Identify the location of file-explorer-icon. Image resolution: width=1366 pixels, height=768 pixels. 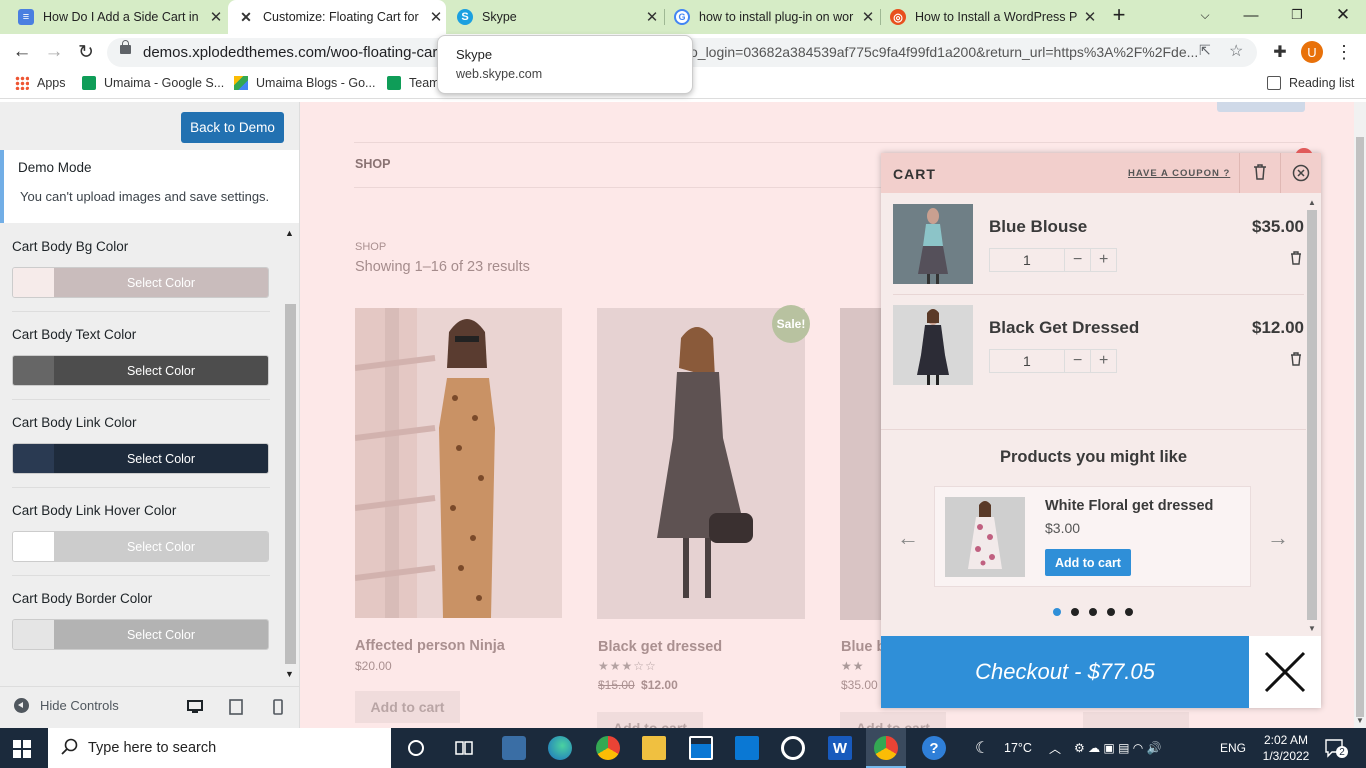
(654, 748).